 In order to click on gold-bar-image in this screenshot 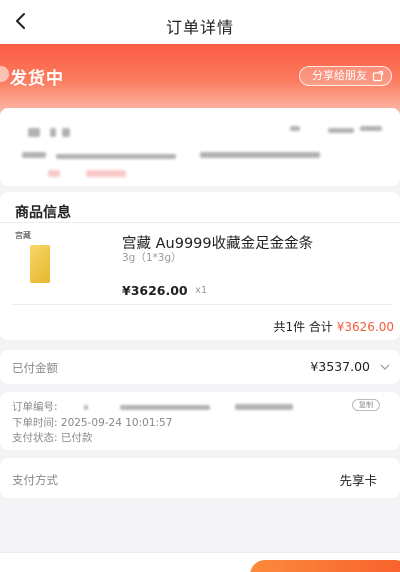, I will do `click(40, 264)`.